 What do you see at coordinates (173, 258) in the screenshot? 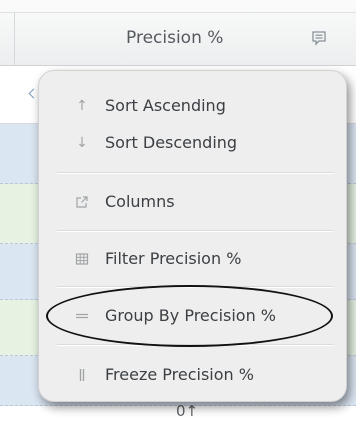
I see `filter-label: Filter Precision %` at bounding box center [173, 258].